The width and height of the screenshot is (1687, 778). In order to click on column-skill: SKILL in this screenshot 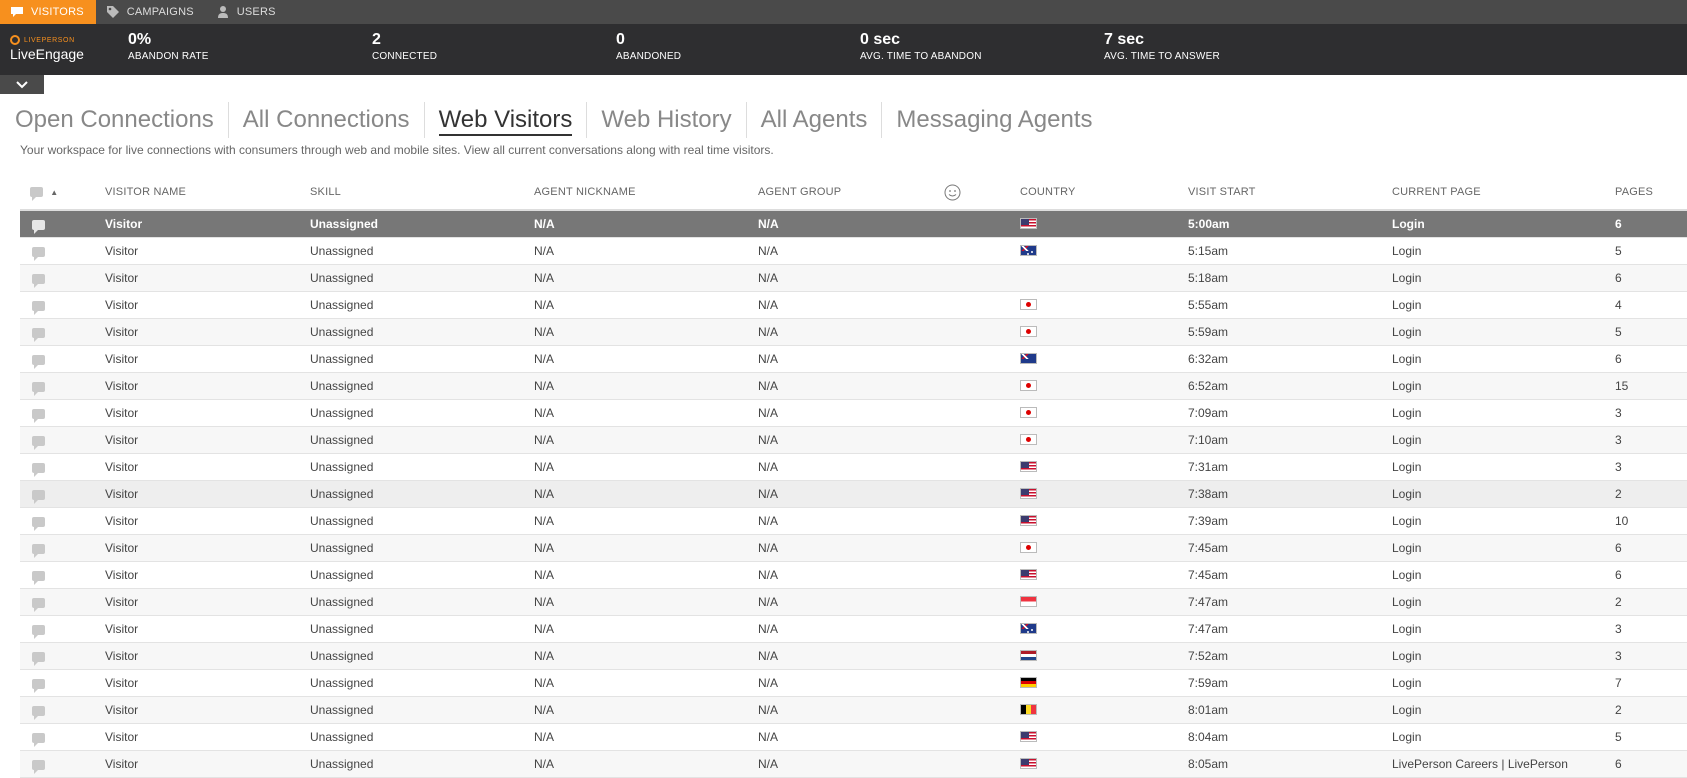, I will do `click(325, 192)`.